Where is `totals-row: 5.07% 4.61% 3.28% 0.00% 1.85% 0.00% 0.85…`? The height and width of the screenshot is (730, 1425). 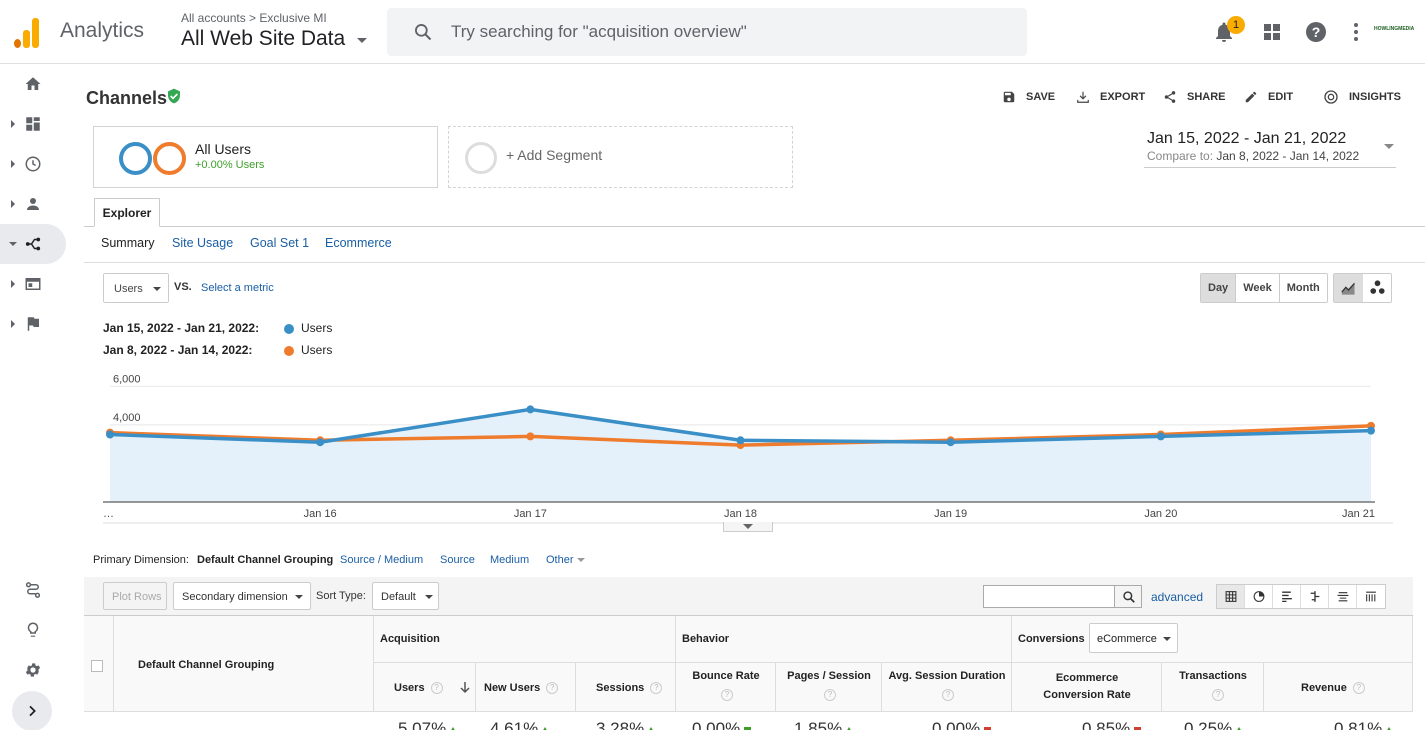
totals-row: 5.07% 4.61% 3.28% 0.00% 1.85% 0.00% 0.85… is located at coordinates (748, 721).